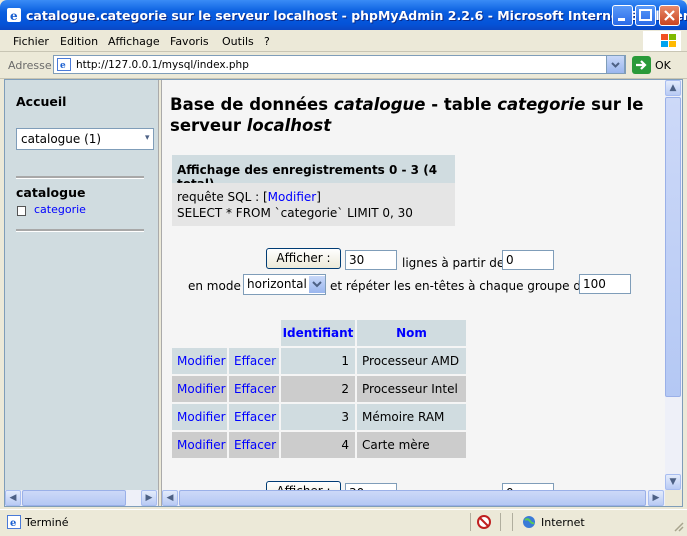 The width and height of the screenshot is (687, 536). I want to click on menu-favoris: Favoris, so click(189, 41).